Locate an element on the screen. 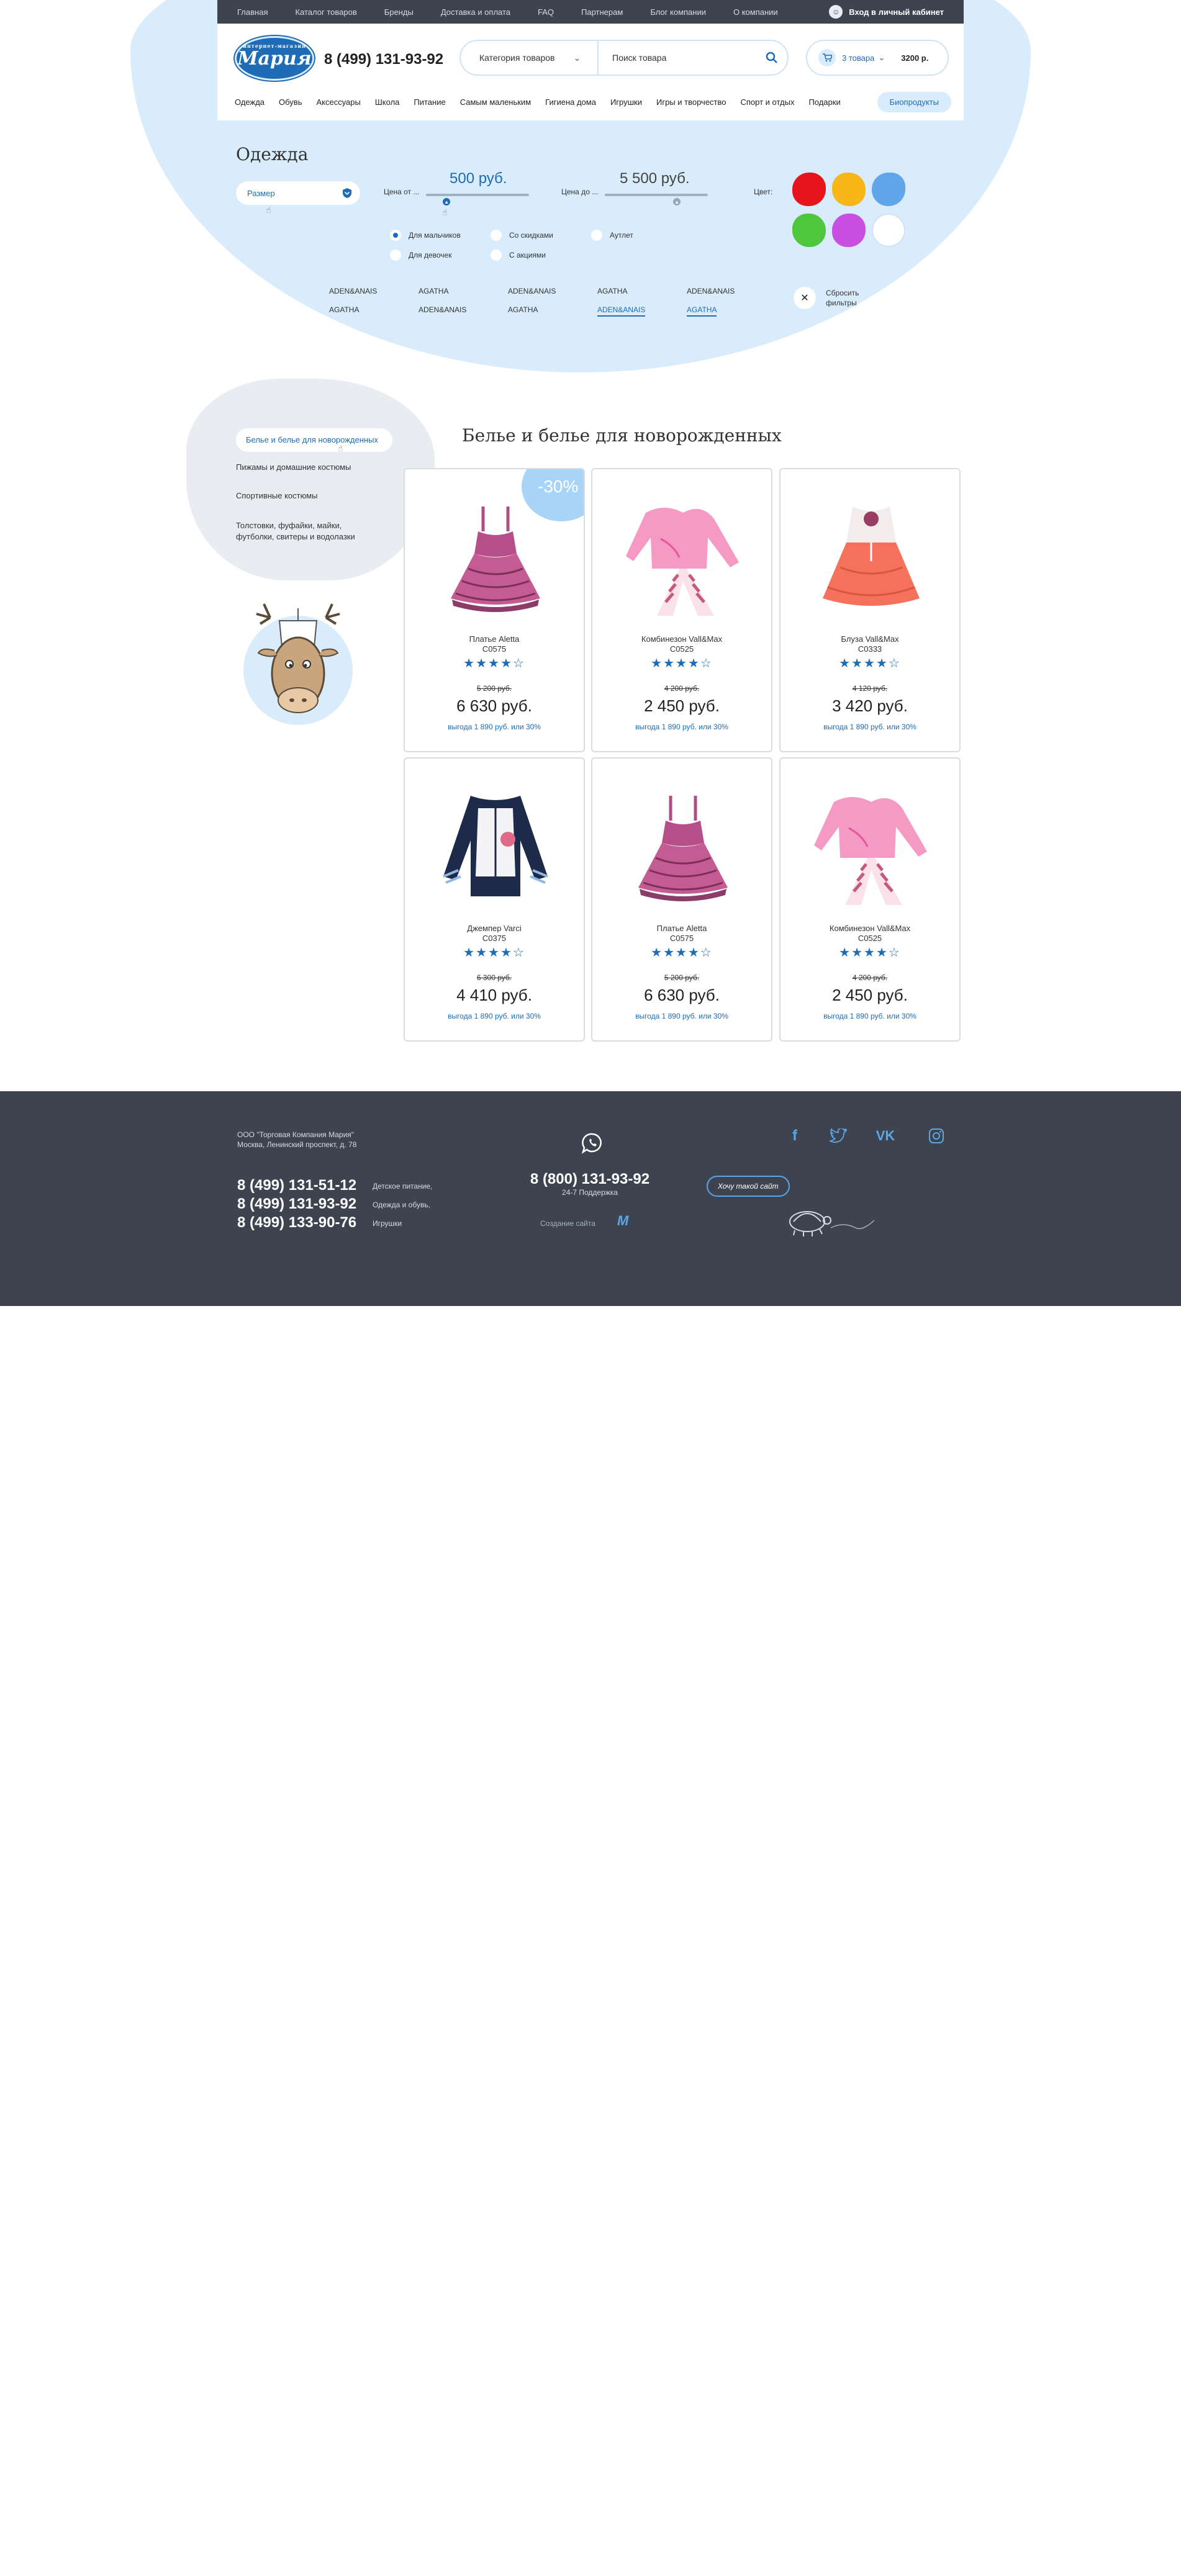  top-link-about: О компании is located at coordinates (755, 12).